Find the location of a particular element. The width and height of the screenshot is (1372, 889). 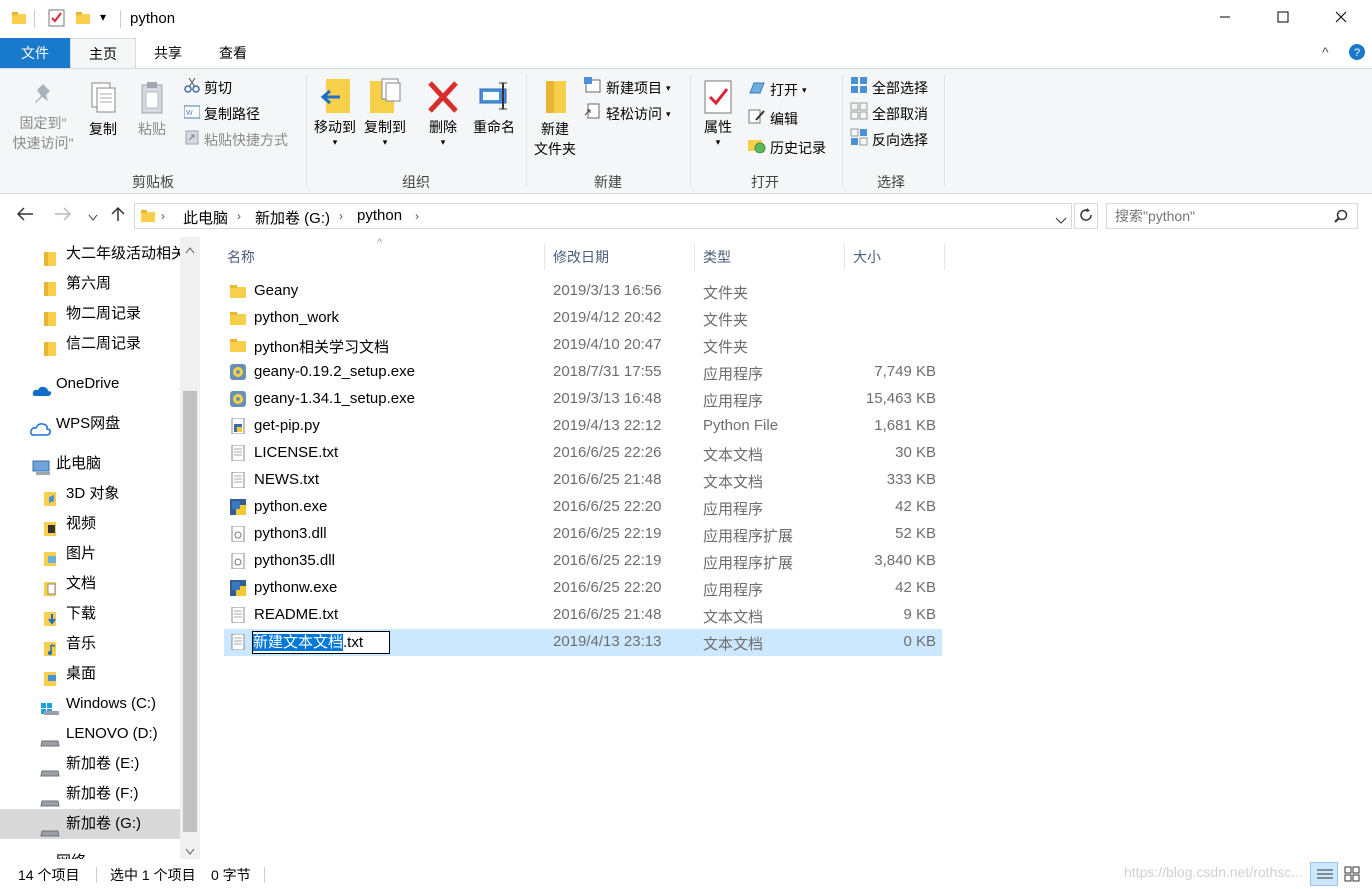

open-button: 打开 ▾ is located at coordinates (777, 90).